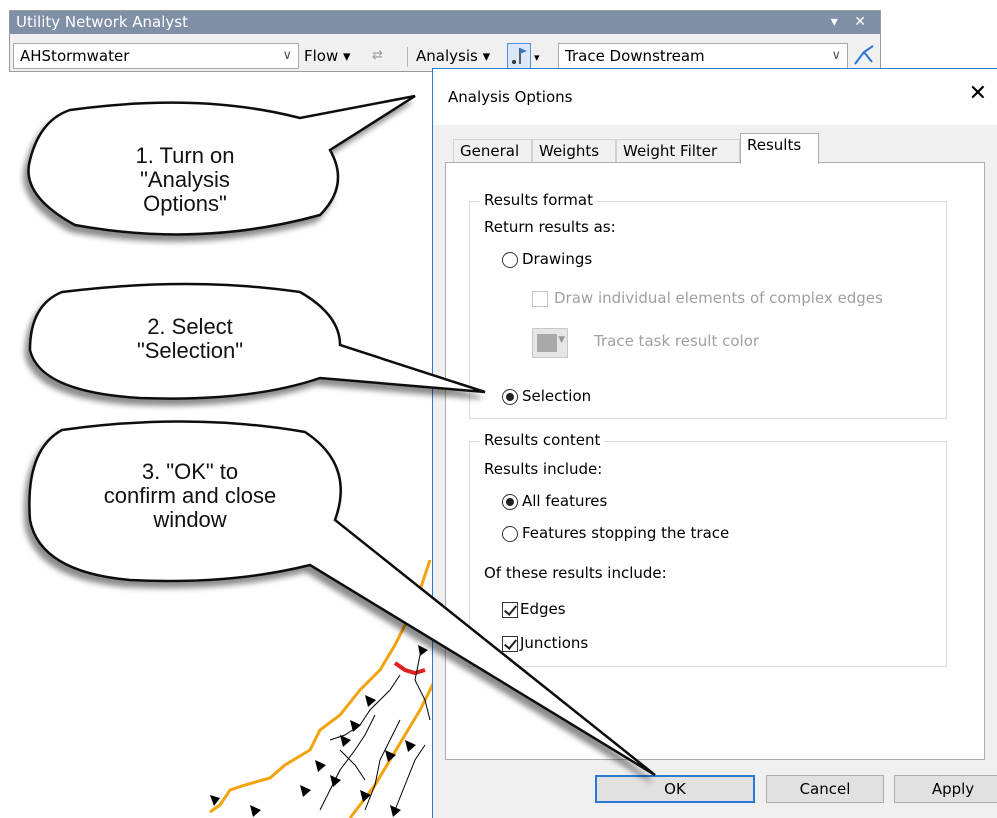  What do you see at coordinates (538, 200) in the screenshot?
I see `results-format-label: Results format` at bounding box center [538, 200].